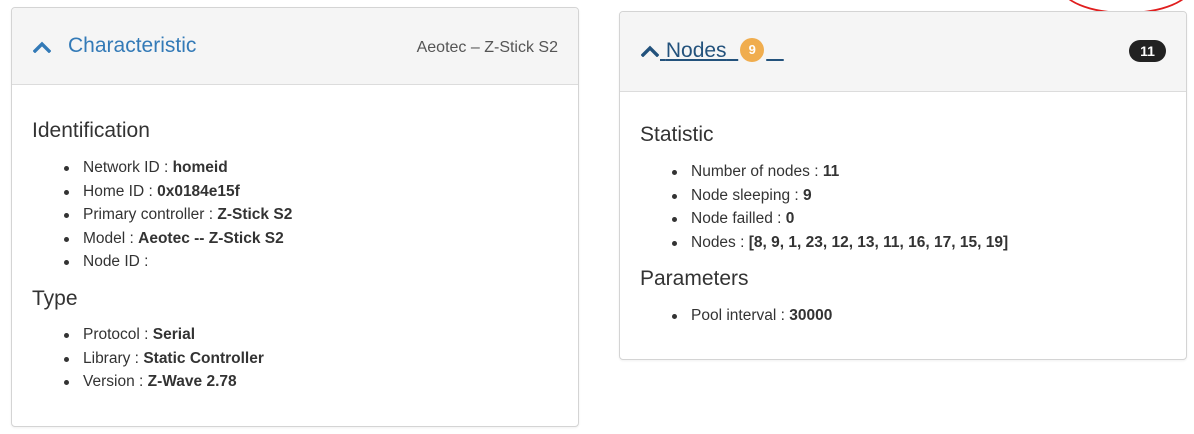  What do you see at coordinates (295, 46) in the screenshot?
I see `characteristic-panel-heading: Characteristic Aeotec – Z-Stick S2` at bounding box center [295, 46].